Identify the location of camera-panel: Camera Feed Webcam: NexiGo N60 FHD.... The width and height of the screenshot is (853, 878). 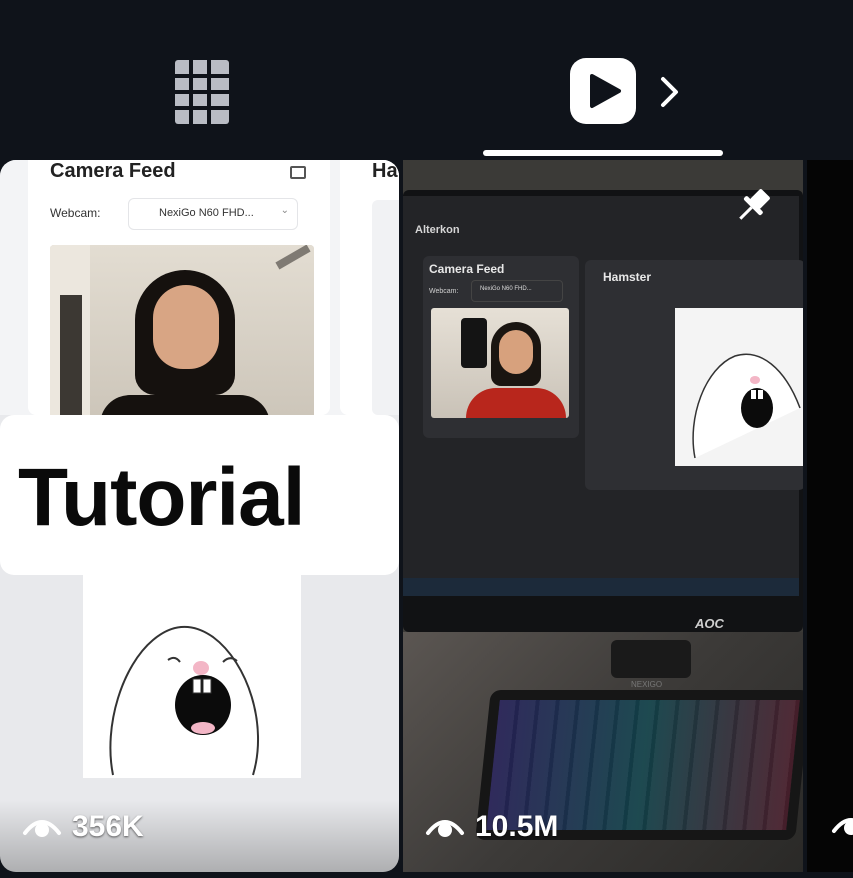
(501, 347).